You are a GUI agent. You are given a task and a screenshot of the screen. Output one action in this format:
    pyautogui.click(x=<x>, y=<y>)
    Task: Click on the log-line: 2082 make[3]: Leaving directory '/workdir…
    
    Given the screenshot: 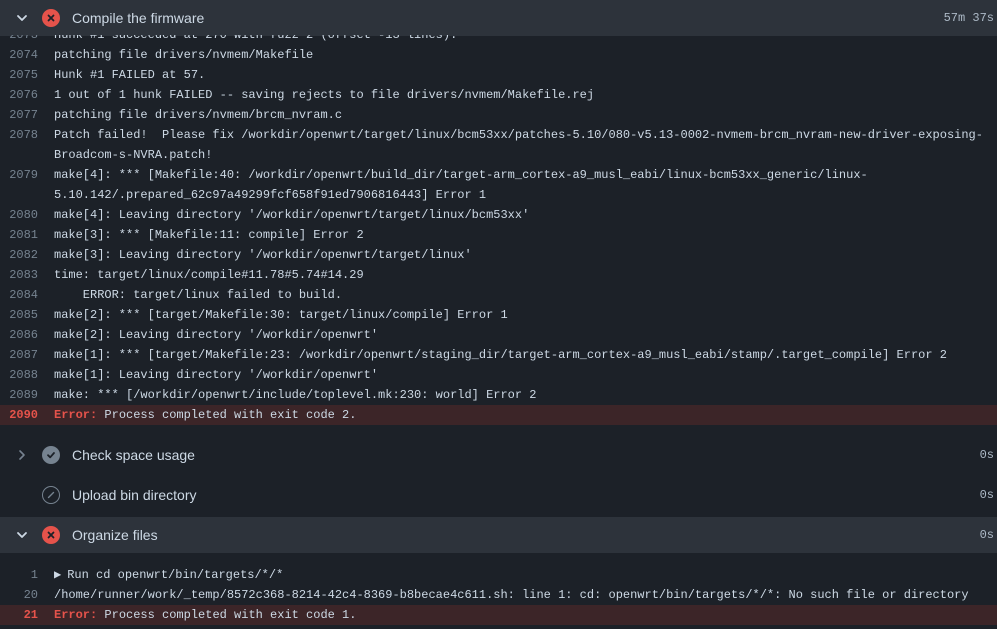 What is the action you would take?
    pyautogui.click(x=498, y=255)
    